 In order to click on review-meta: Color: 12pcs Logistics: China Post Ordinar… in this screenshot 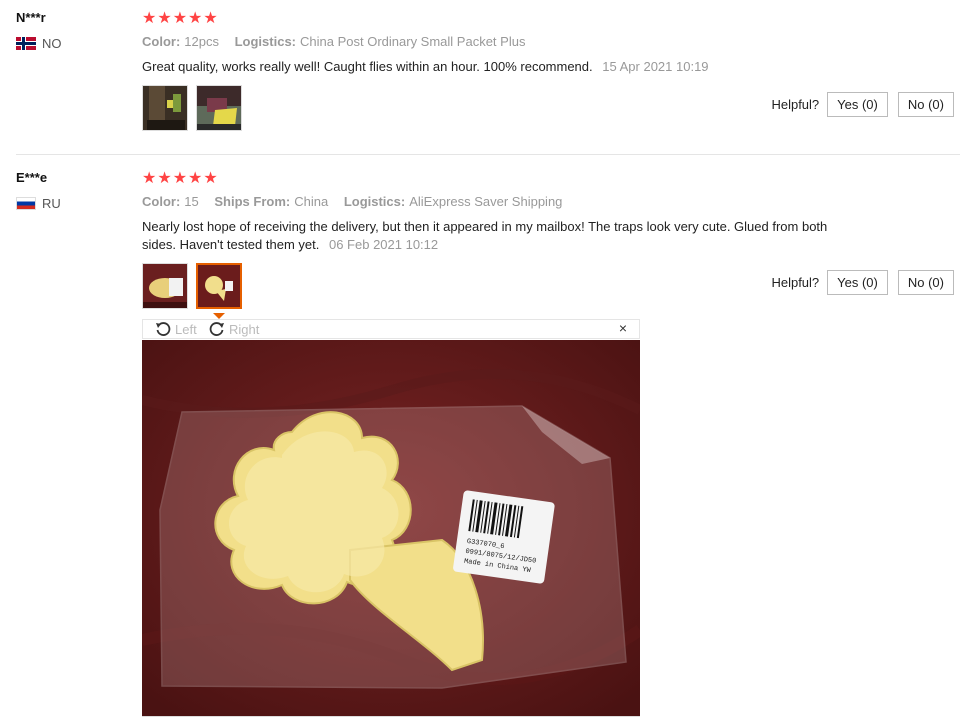, I will do `click(339, 41)`.